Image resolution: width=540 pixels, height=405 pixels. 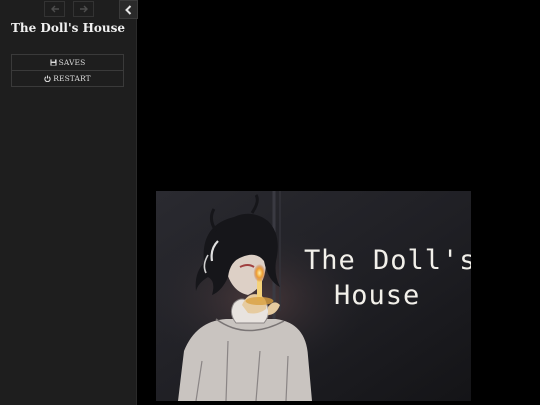 I want to click on story-title: The Doll's House, so click(x=68, y=28).